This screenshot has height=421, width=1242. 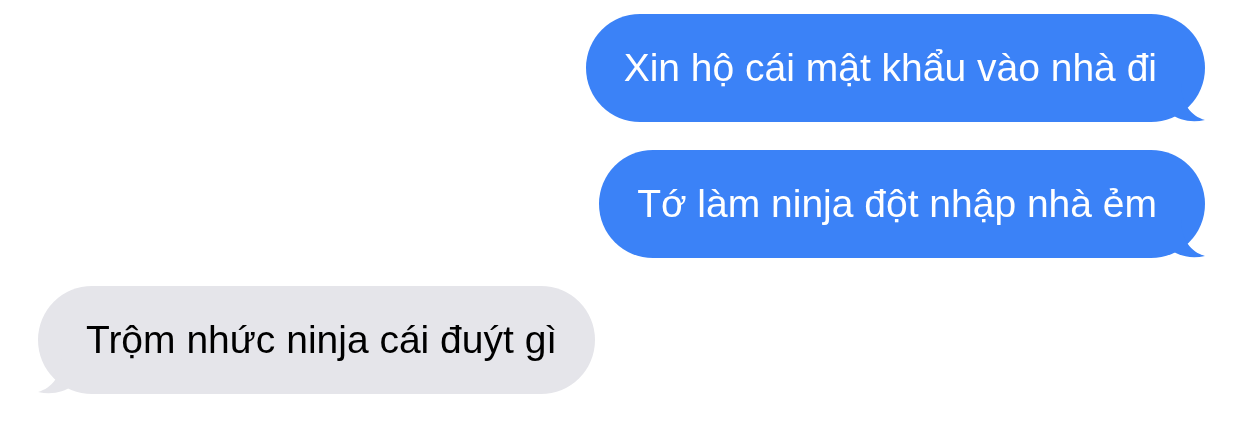 What do you see at coordinates (317, 340) in the screenshot?
I see `message-bubble: Trộm nhức ninja cái đuýt gì` at bounding box center [317, 340].